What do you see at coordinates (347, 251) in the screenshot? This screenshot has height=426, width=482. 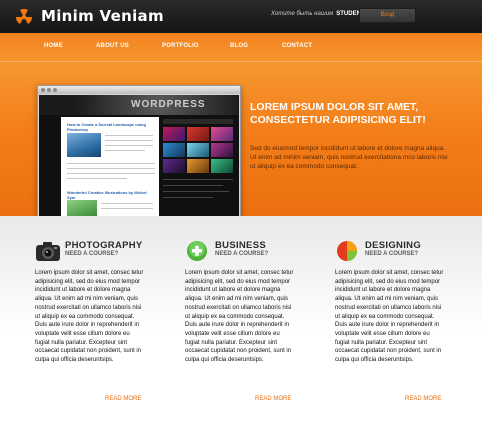 I see `pie-chart-icon` at bounding box center [347, 251].